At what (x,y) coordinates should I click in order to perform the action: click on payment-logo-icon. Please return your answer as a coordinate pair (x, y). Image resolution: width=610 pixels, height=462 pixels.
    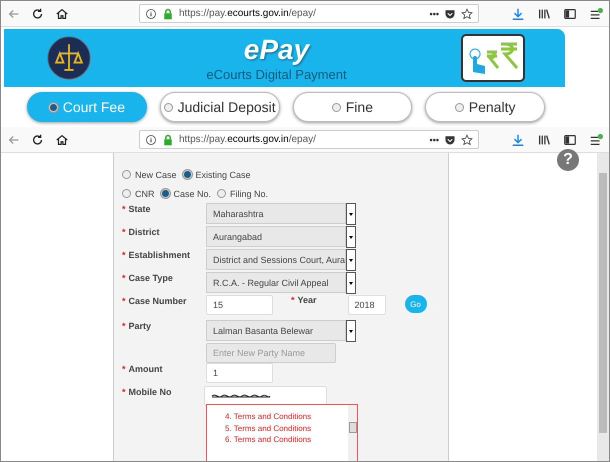
    Looking at the image, I should click on (493, 58).